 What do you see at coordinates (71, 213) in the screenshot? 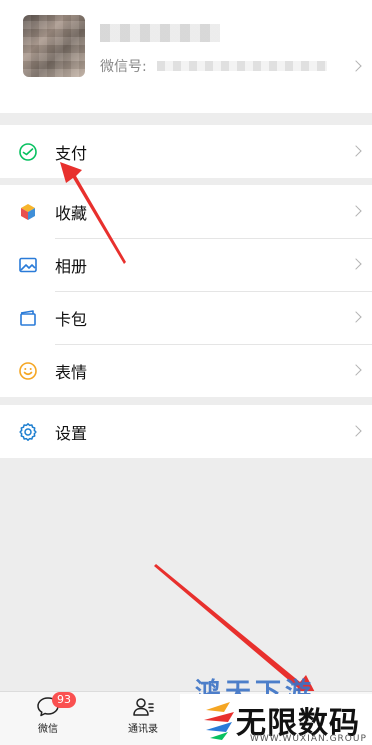
I see `menu-label-favorites: 收藏` at bounding box center [71, 213].